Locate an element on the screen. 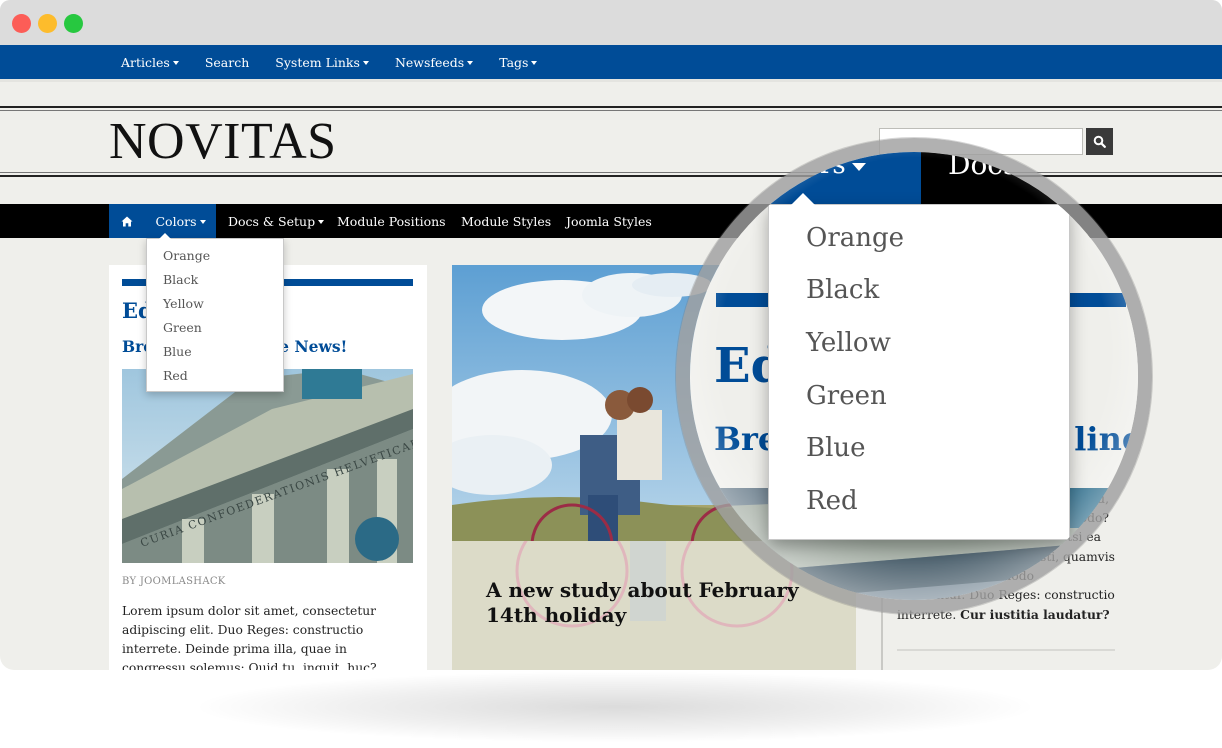  magnified-item-red: Red is located at coordinates (832, 501).